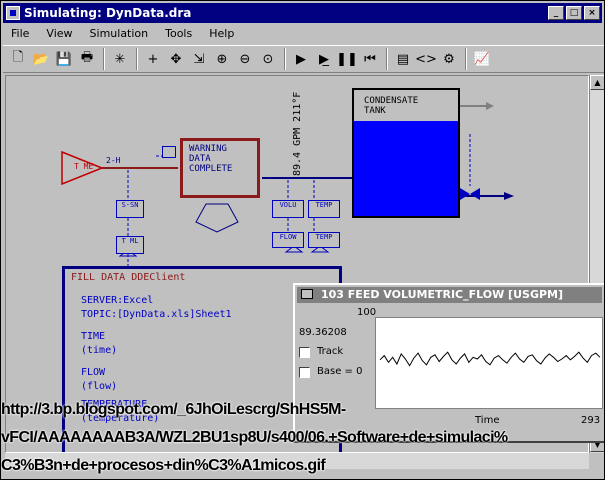  Describe the element at coordinates (99, 386) in the screenshot. I see `dde-flow-value: (flow)` at that location.